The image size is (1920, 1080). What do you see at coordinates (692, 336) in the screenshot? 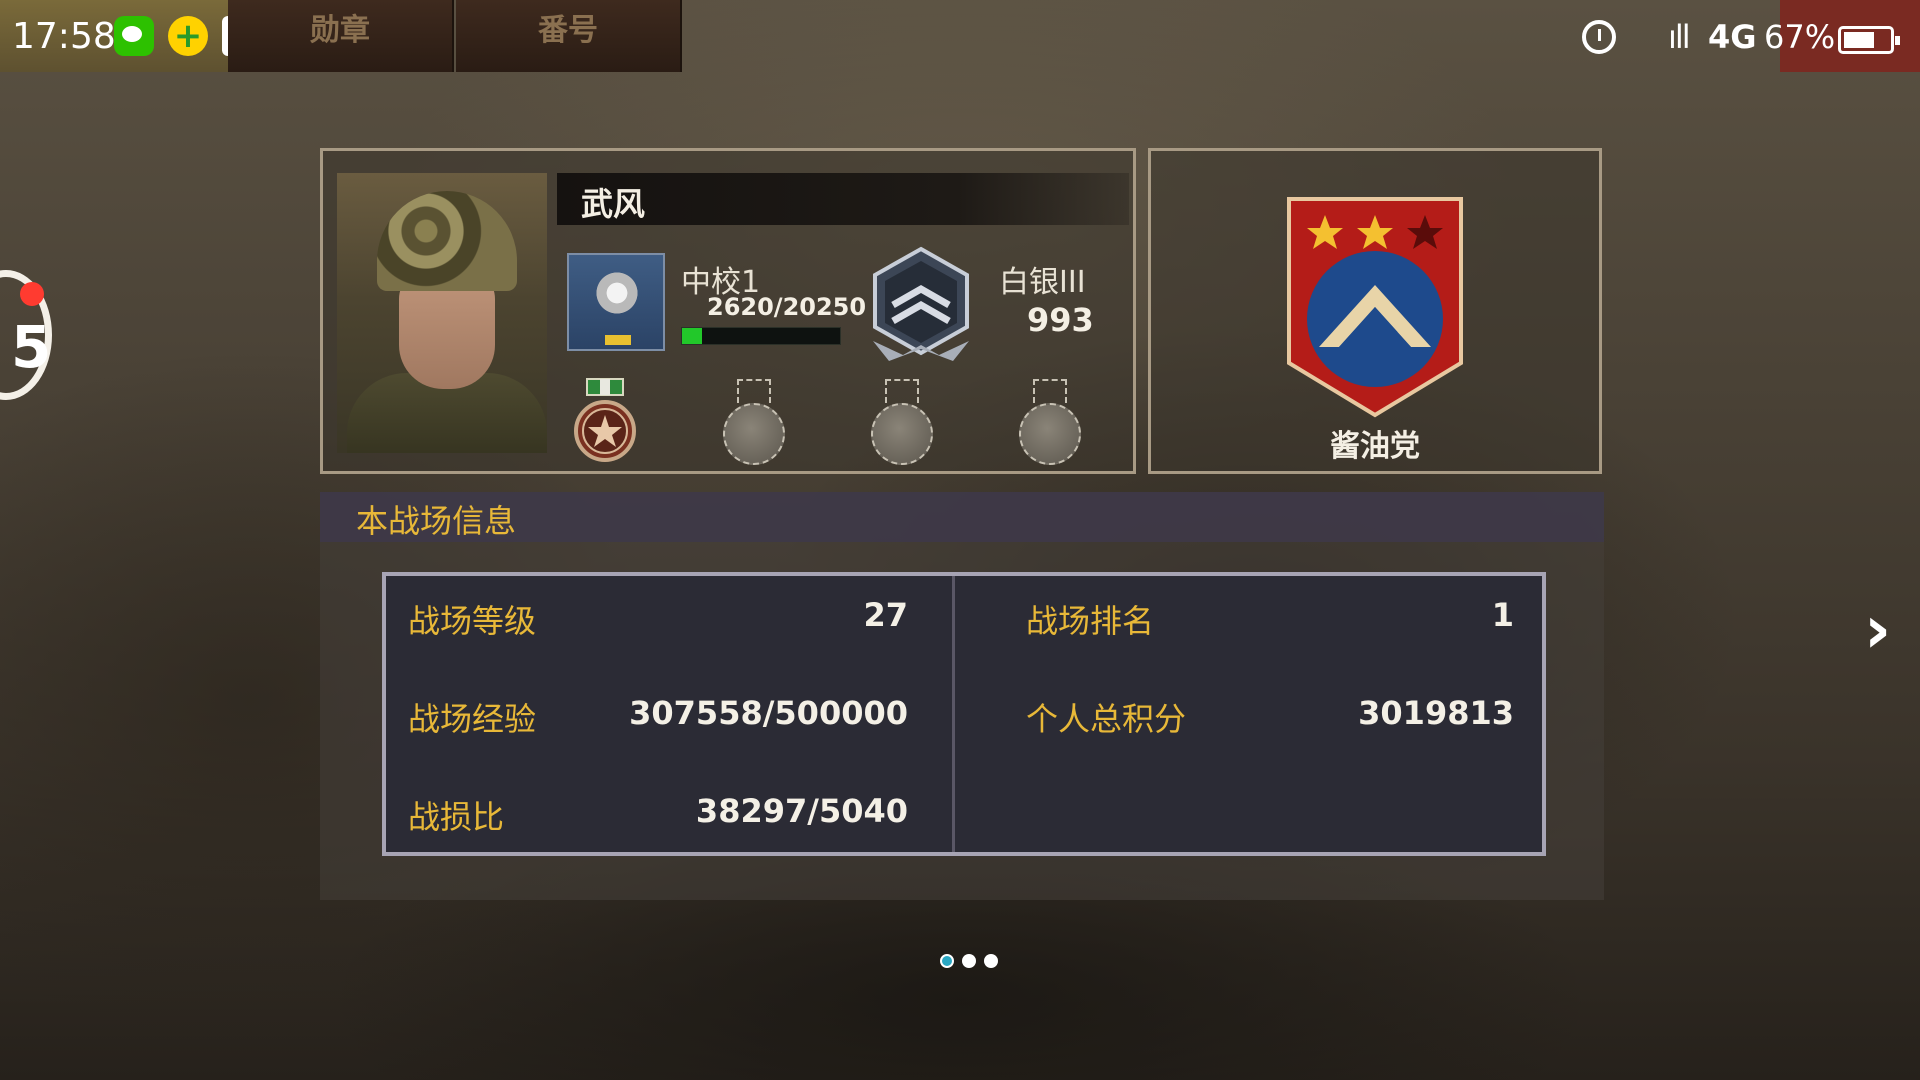
I see `rank-xp-fill` at bounding box center [692, 336].